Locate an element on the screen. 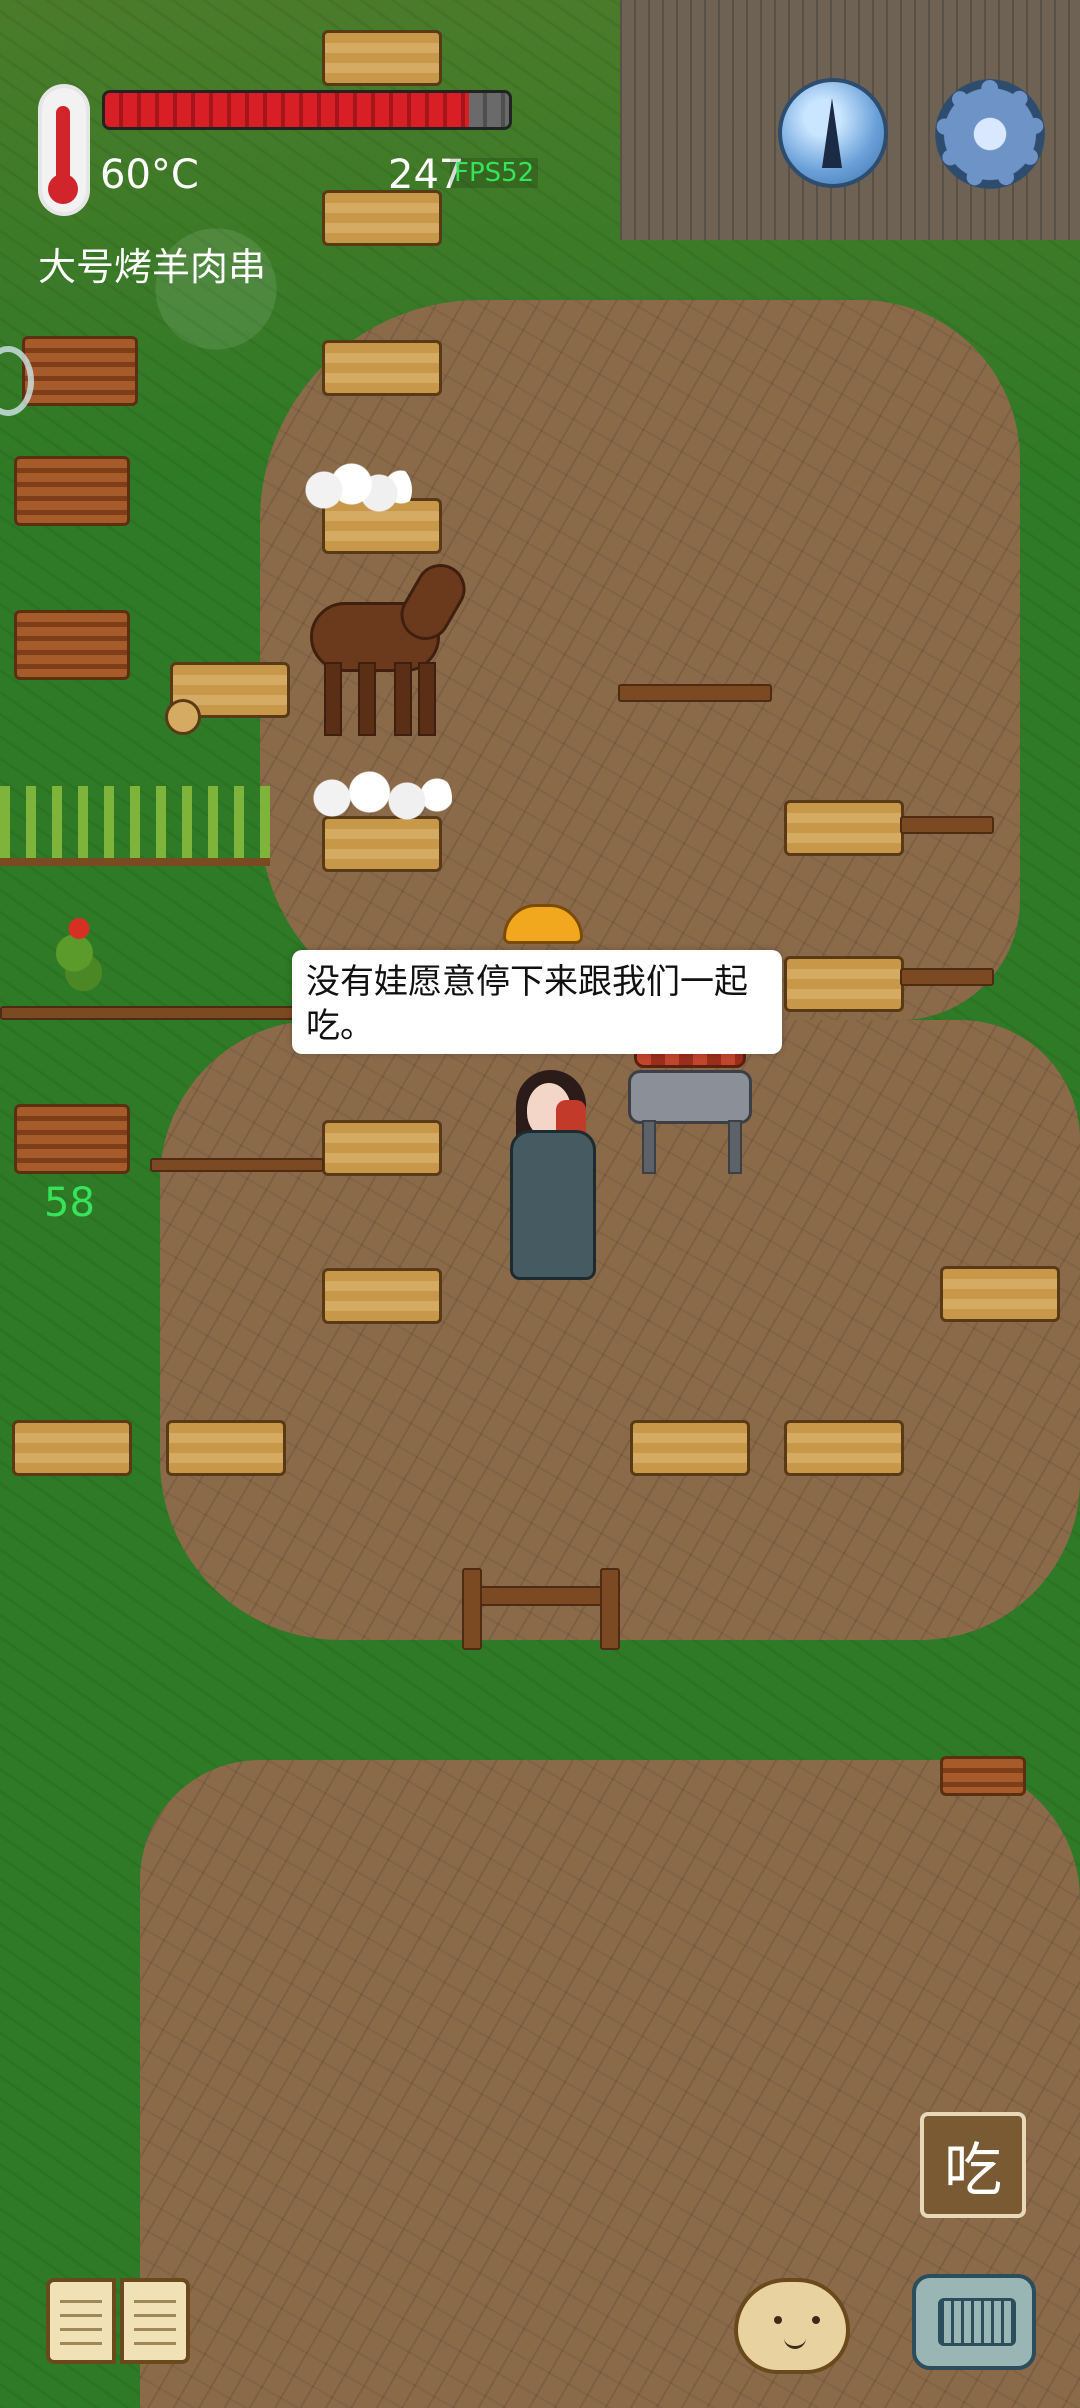 The height and width of the screenshot is (2408, 1080). health-bar is located at coordinates (307, 110).